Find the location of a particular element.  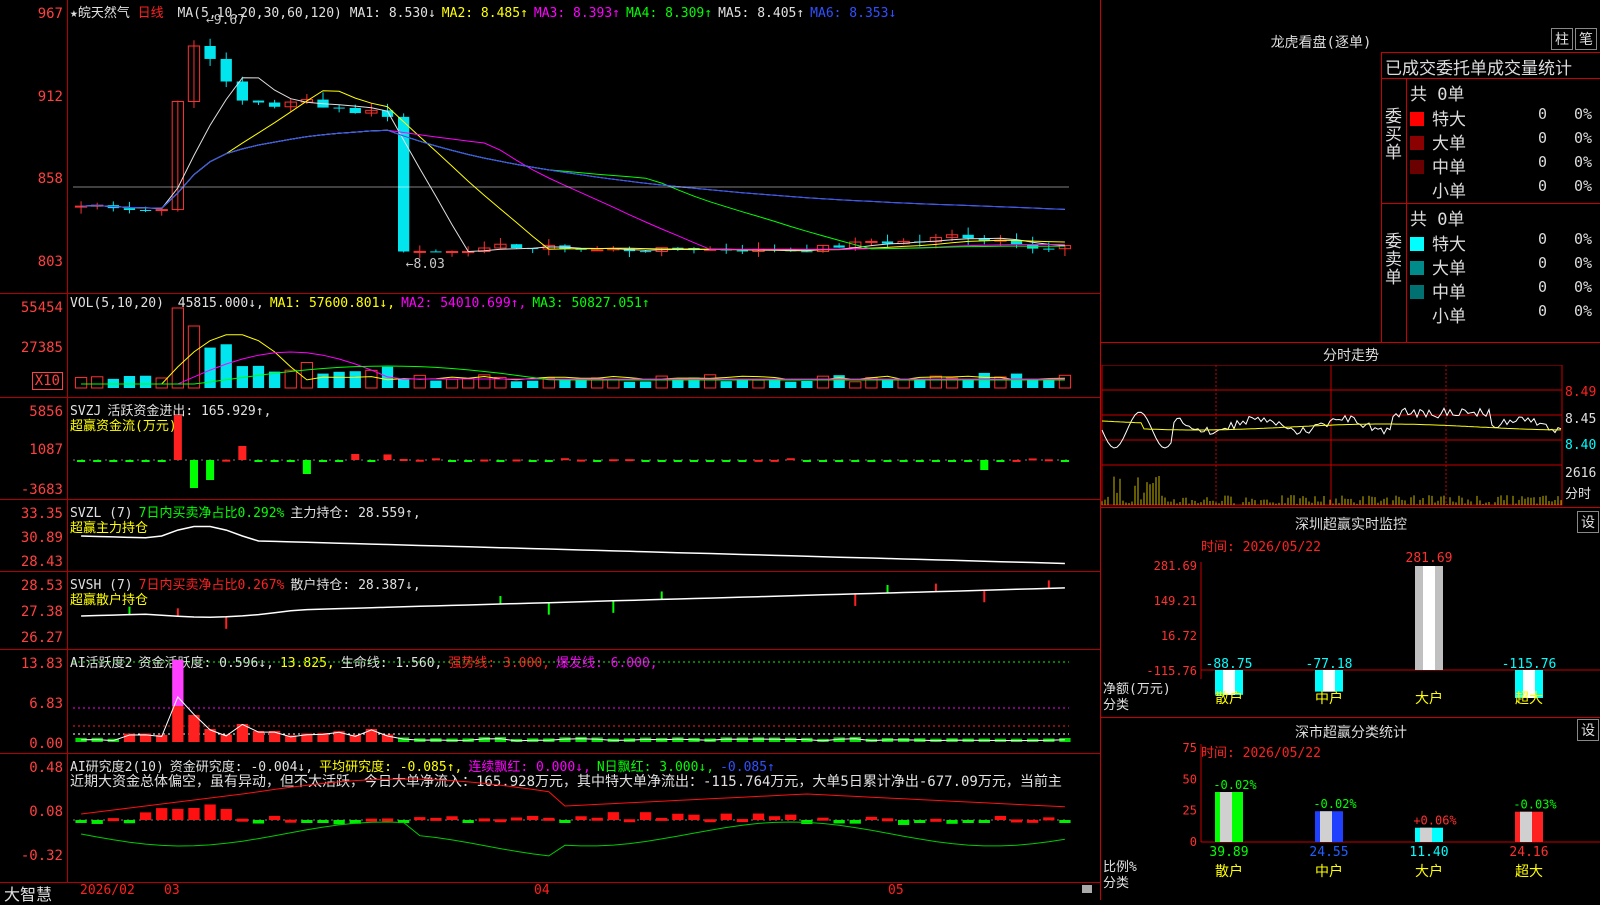

ai-research-chart is located at coordinates (584, 818).